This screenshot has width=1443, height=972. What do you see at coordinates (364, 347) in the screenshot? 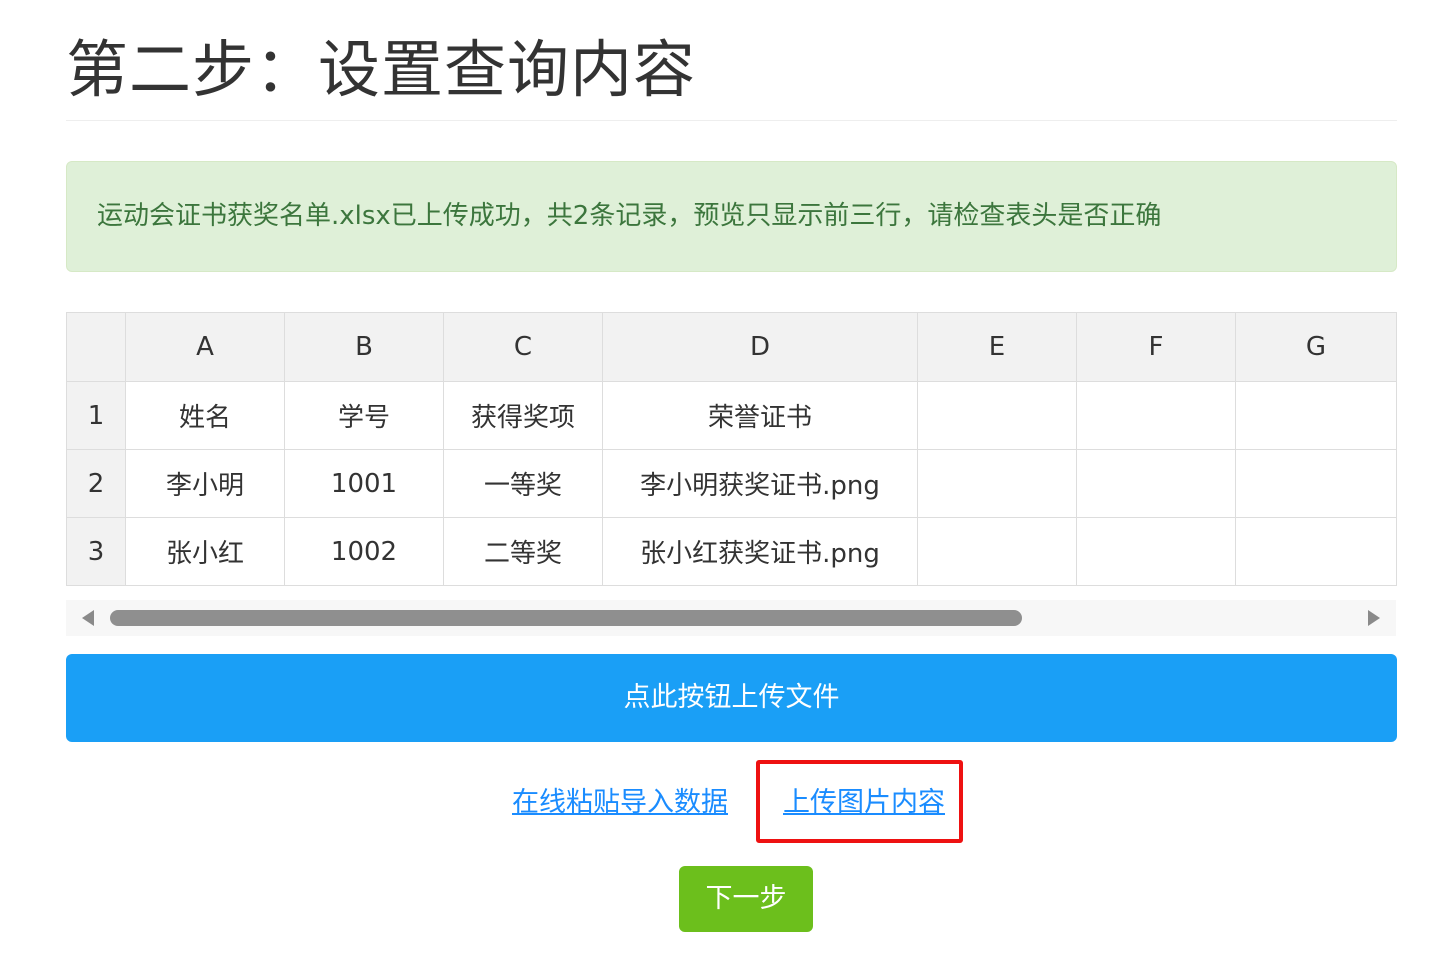
I see `column-header-b: B` at bounding box center [364, 347].